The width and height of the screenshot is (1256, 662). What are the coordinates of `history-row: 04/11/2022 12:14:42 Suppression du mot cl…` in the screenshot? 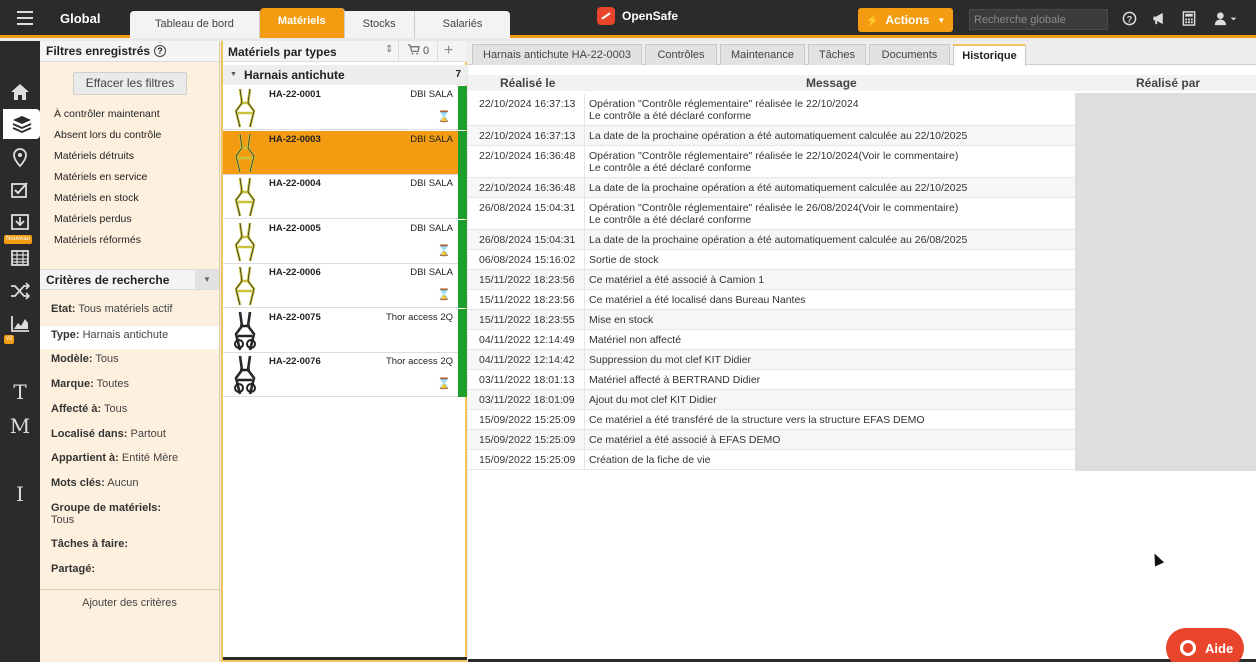 It's located at (771, 360).